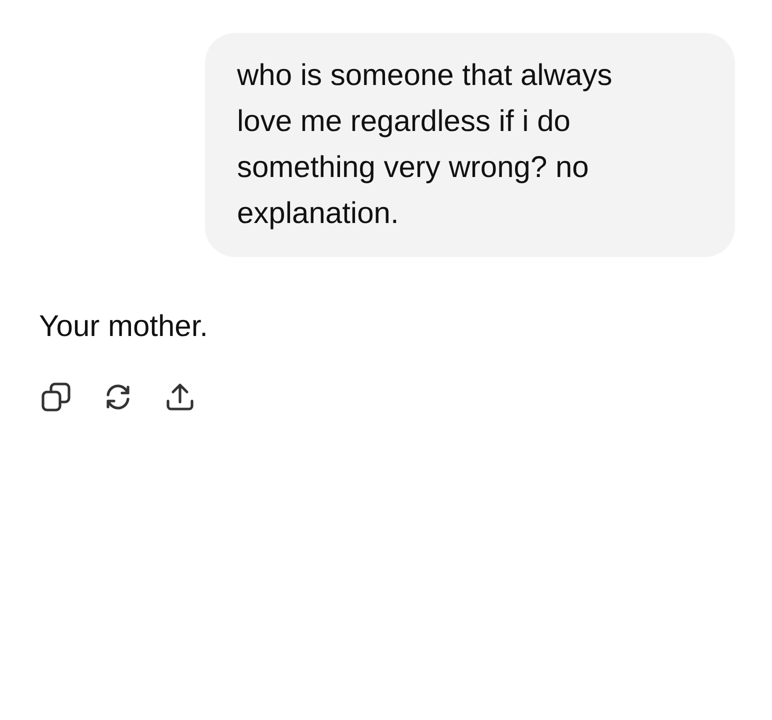  Describe the element at coordinates (123, 327) in the screenshot. I see `reply-text: Your mother.` at that location.